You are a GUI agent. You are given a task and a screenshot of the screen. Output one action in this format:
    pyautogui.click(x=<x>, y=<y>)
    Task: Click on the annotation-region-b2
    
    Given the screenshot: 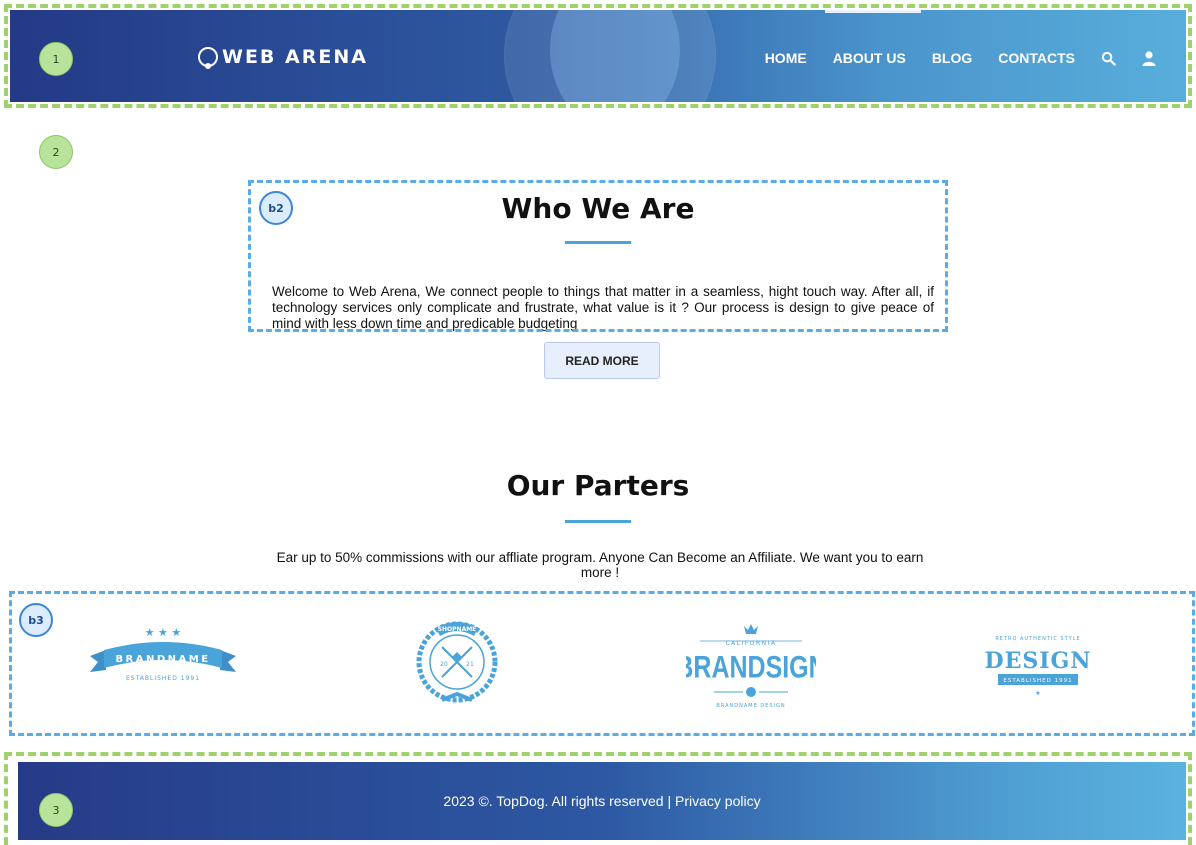 What is the action you would take?
    pyautogui.click(x=598, y=256)
    